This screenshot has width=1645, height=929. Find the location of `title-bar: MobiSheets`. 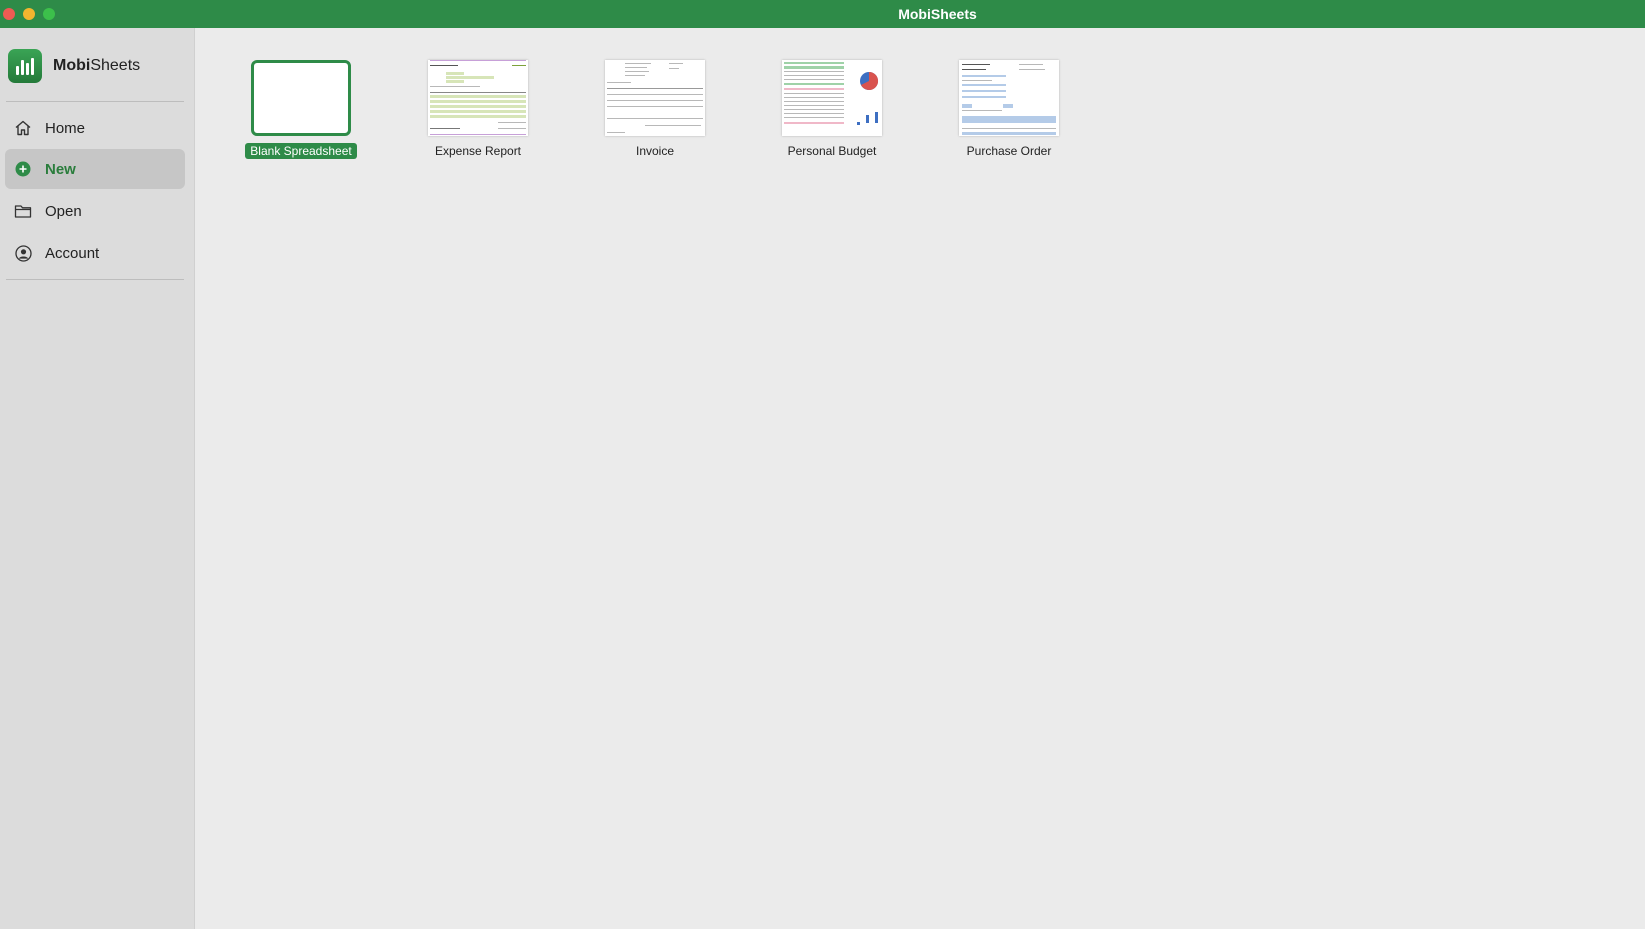

title-bar: MobiSheets is located at coordinates (822, 14).